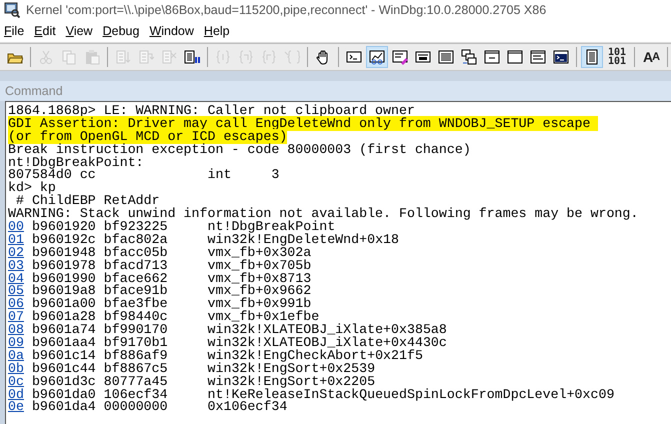  Describe the element at coordinates (292, 382) in the screenshot. I see `call-site-text: win32k!EngSort+0x2205` at that location.